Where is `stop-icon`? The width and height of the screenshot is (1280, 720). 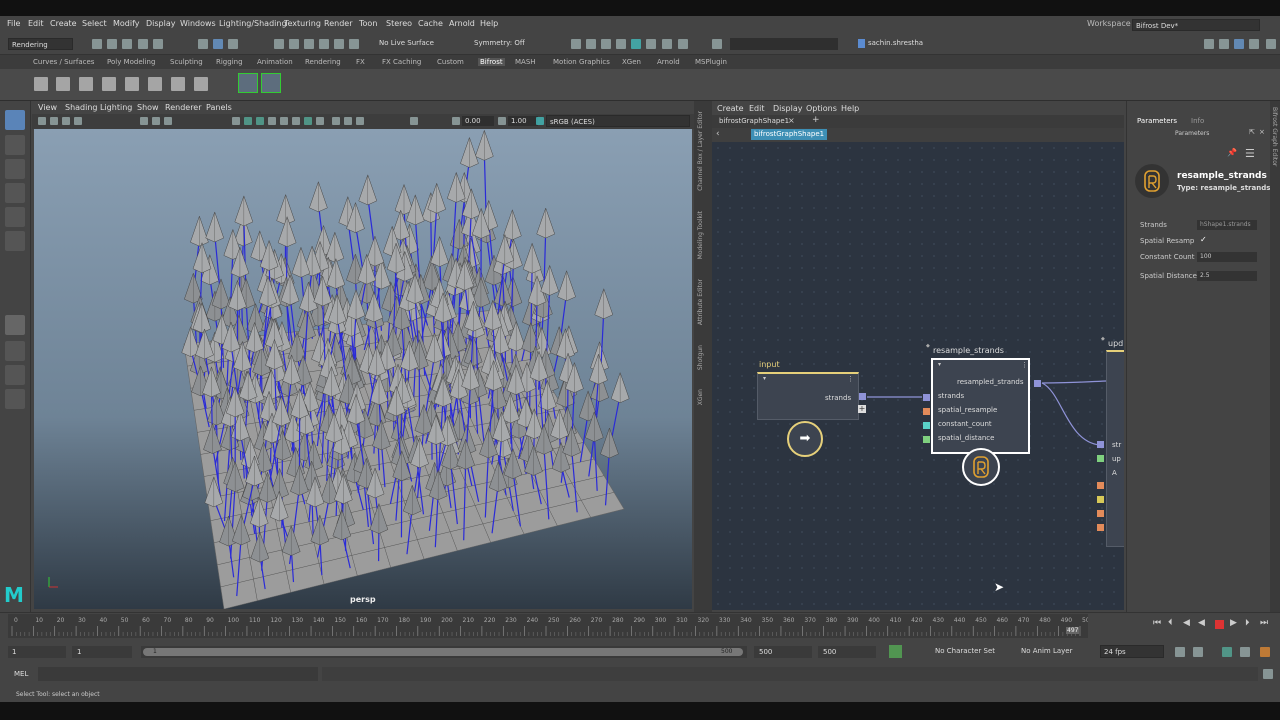 stop-icon is located at coordinates (1219, 624).